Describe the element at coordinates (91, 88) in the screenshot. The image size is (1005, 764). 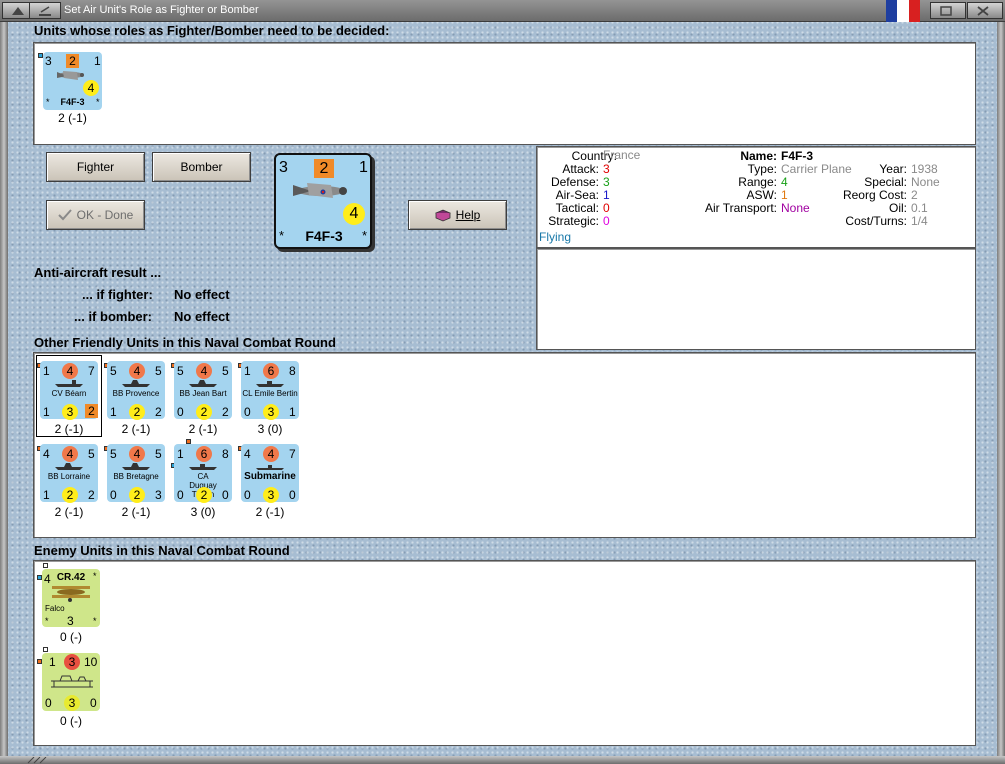
I see `unit-circle-value: 4` at that location.